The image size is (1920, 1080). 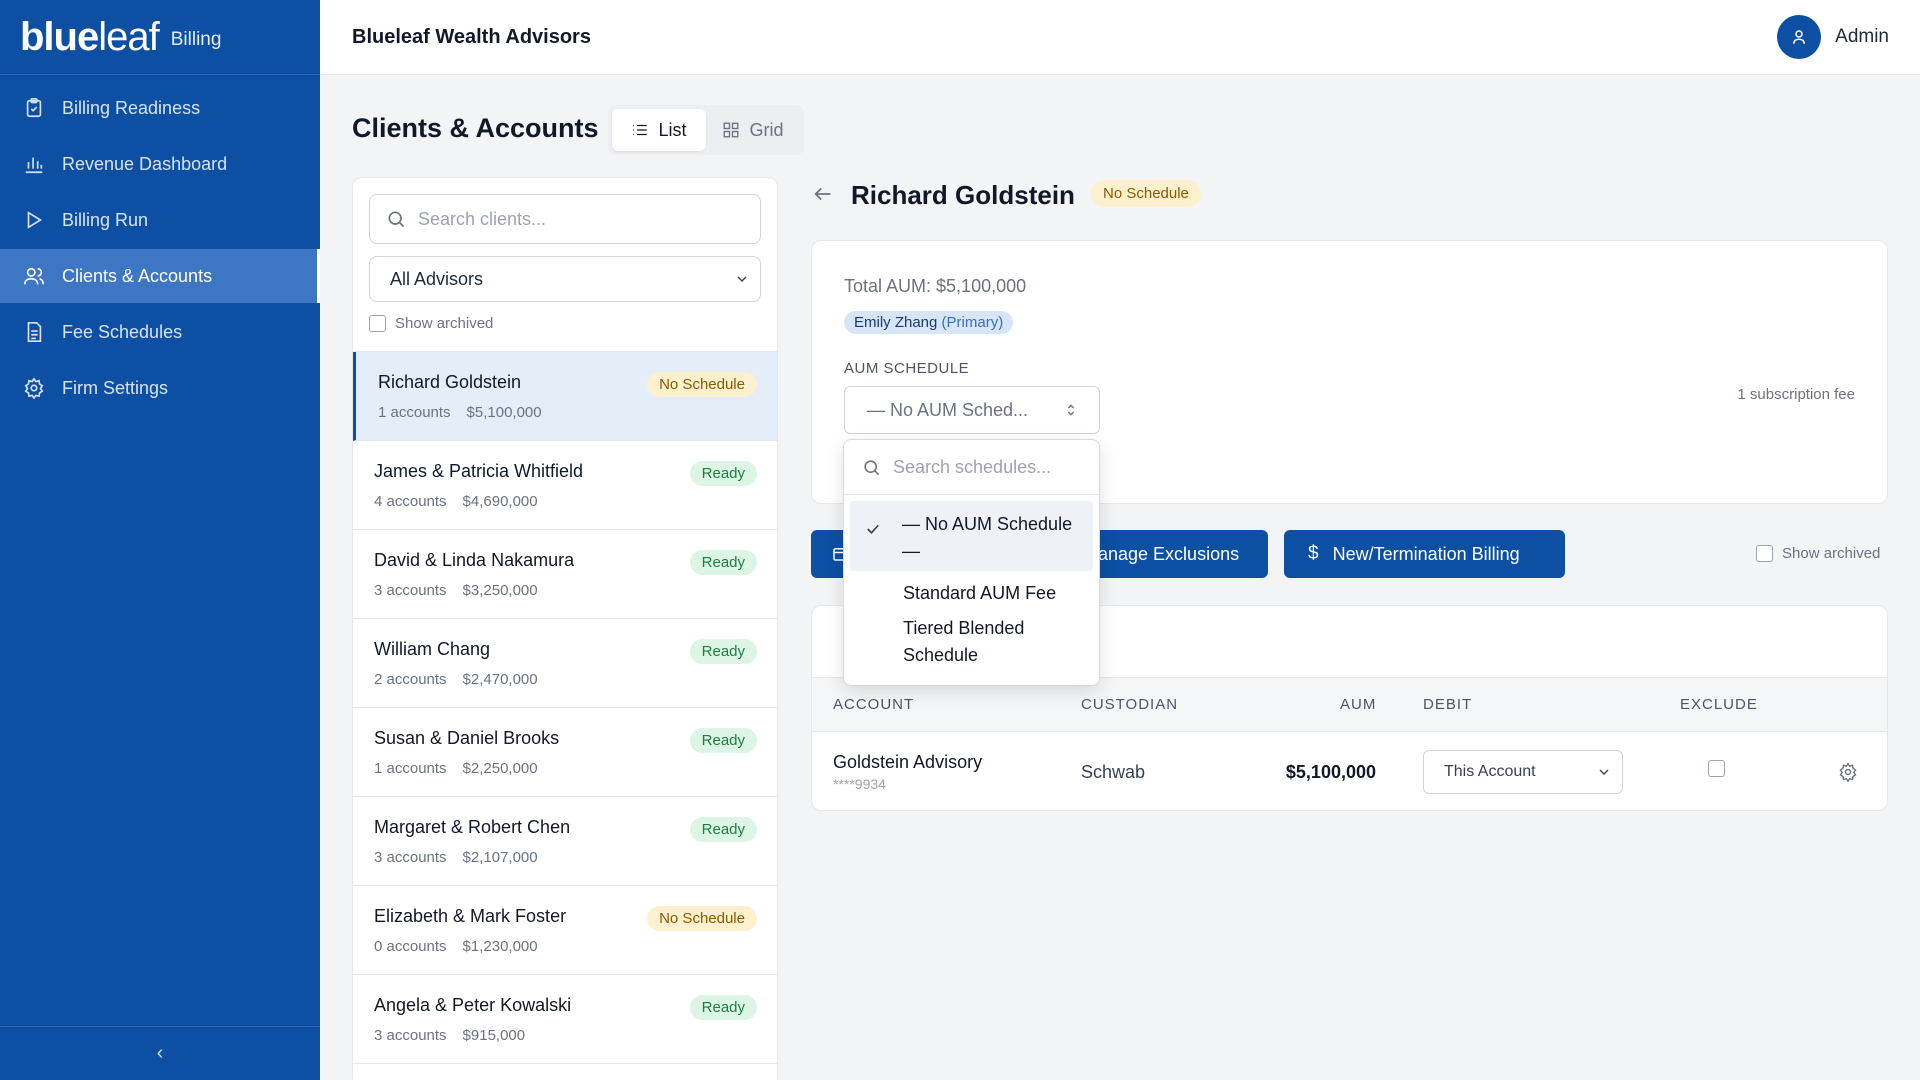 What do you see at coordinates (34, 164) in the screenshot?
I see `bar-chart-icon` at bounding box center [34, 164].